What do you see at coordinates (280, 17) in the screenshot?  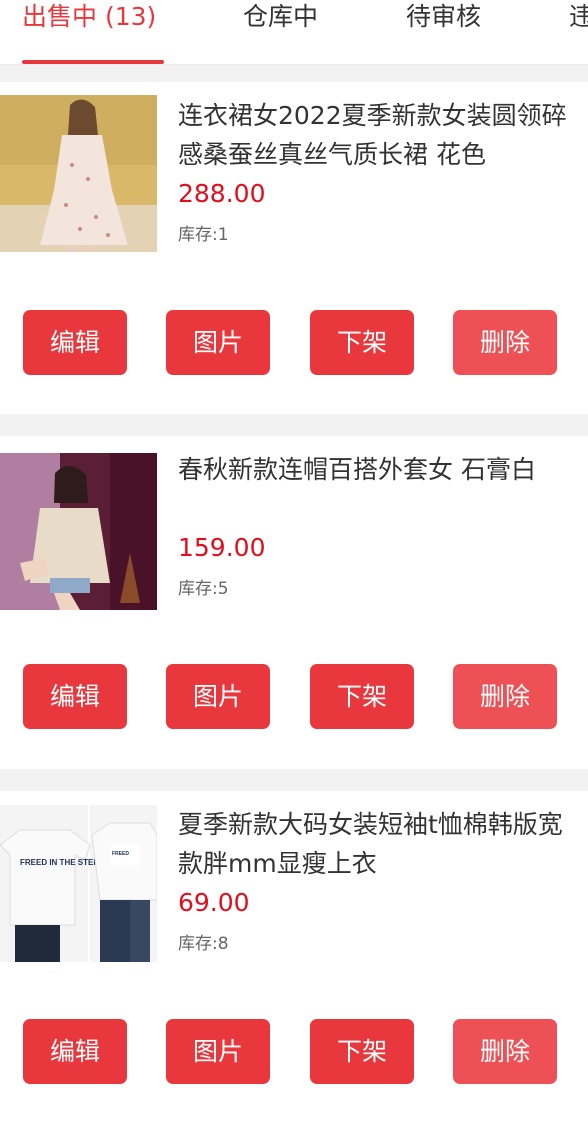 I see `tab-in-warehouse: 仓库中` at bounding box center [280, 17].